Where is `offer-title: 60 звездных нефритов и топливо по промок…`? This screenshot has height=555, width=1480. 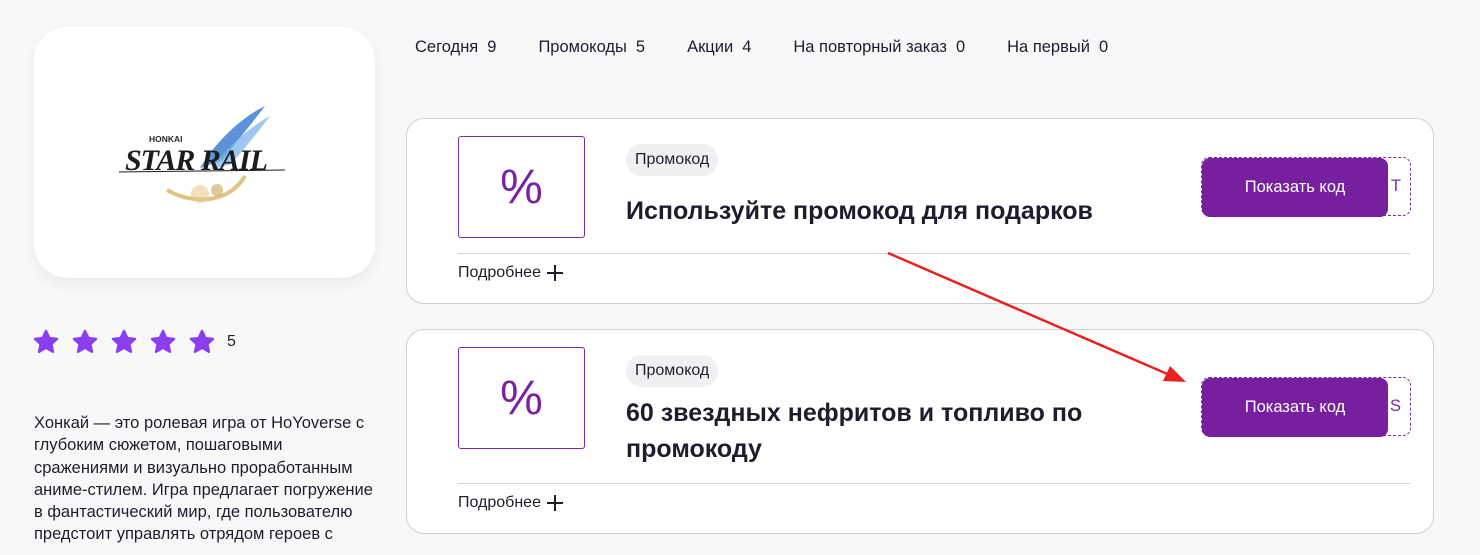 offer-title: 60 звездных нефритов и топливо по промок… is located at coordinates (854, 431).